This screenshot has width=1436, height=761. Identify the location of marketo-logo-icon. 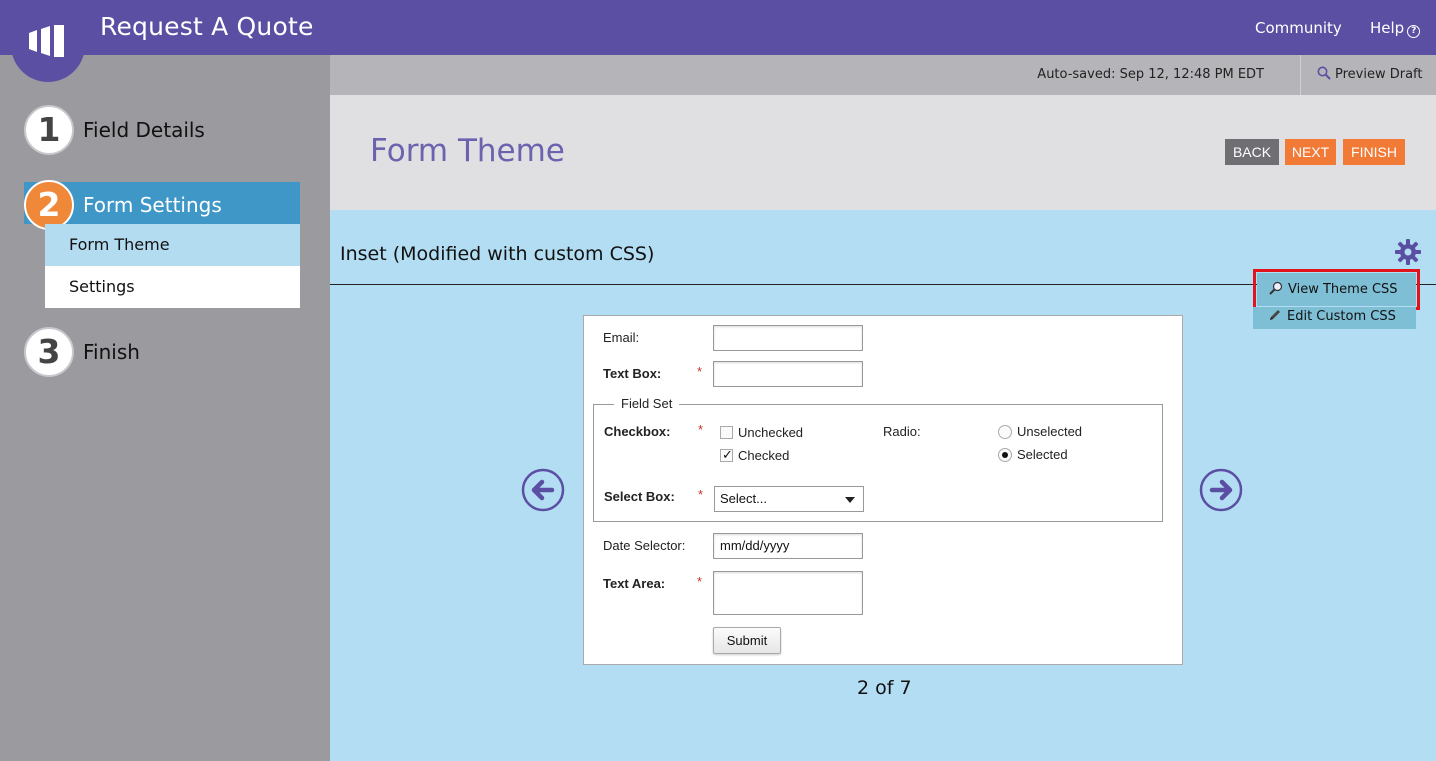
(46, 41).